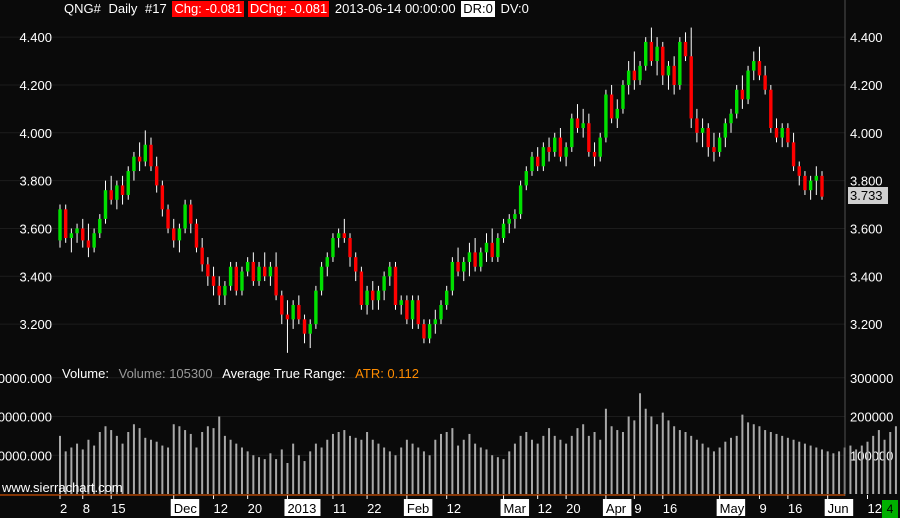 This screenshot has width=900, height=518. I want to click on symbol-label: QNG#, so click(82, 8).